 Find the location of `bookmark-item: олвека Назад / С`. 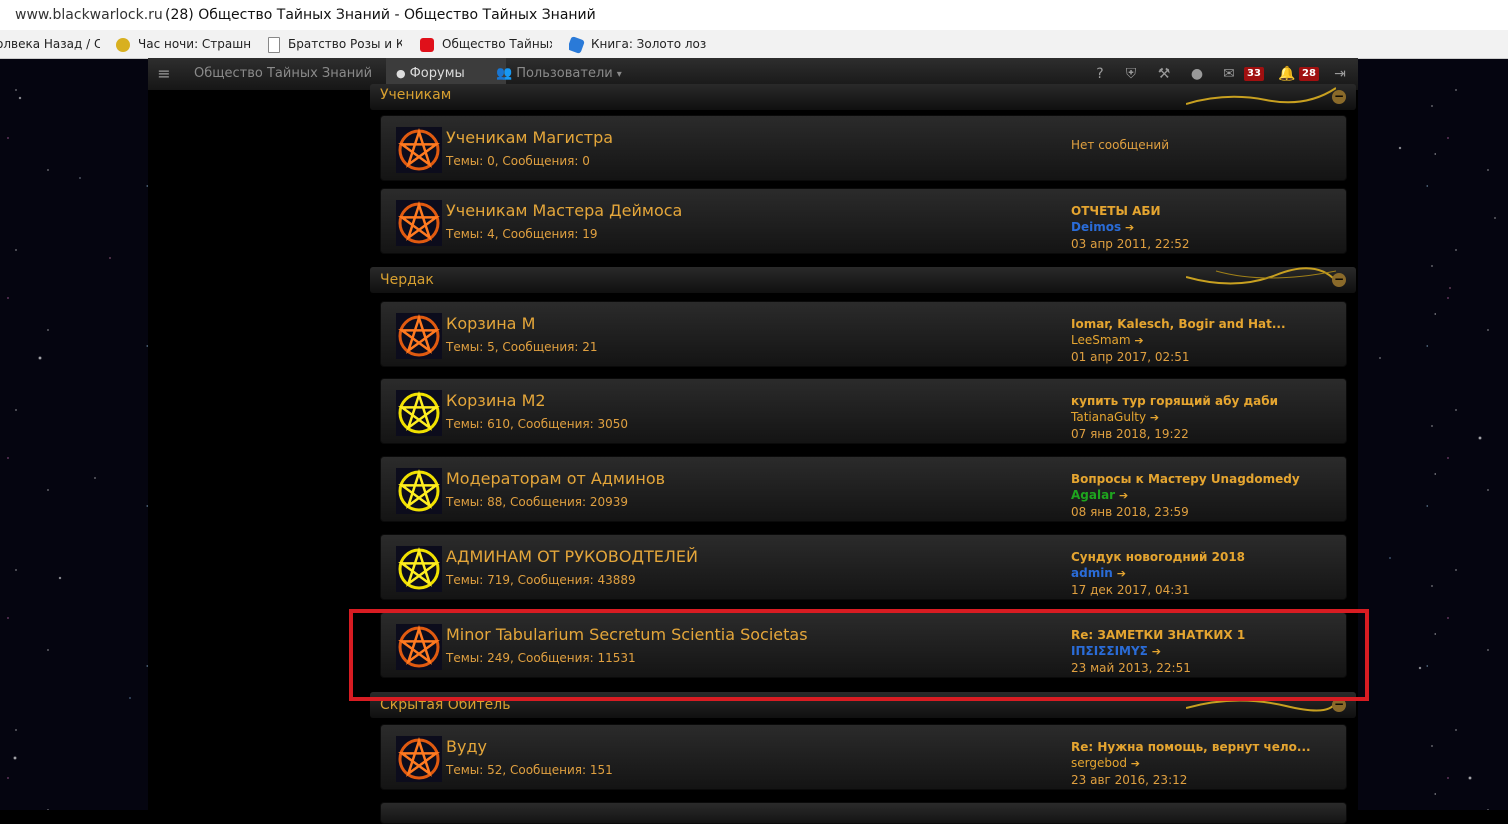

bookmark-item: олвека Назад / С is located at coordinates (50, 44).